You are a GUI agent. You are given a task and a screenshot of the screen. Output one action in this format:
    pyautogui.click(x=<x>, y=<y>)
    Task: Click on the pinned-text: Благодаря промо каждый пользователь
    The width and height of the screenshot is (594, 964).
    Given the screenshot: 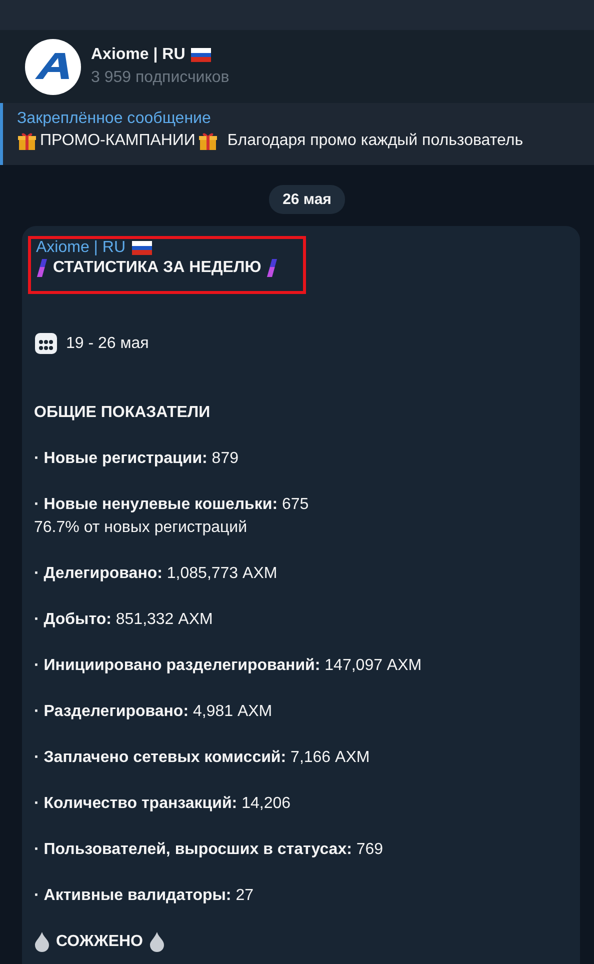 What is the action you would take?
    pyautogui.click(x=375, y=141)
    